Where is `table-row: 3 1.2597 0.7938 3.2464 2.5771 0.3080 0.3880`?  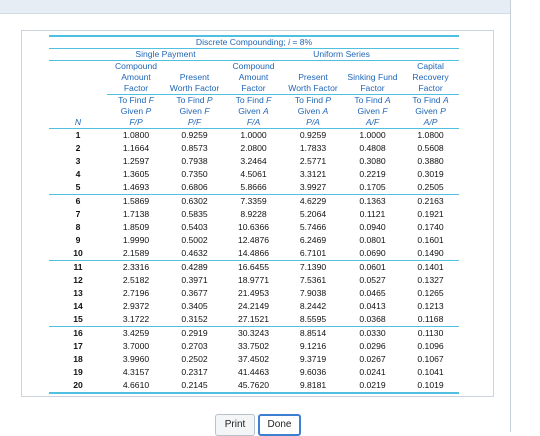
table-row: 3 1.2597 0.7938 3.2464 2.5771 0.3080 0.3880 is located at coordinates (254, 161).